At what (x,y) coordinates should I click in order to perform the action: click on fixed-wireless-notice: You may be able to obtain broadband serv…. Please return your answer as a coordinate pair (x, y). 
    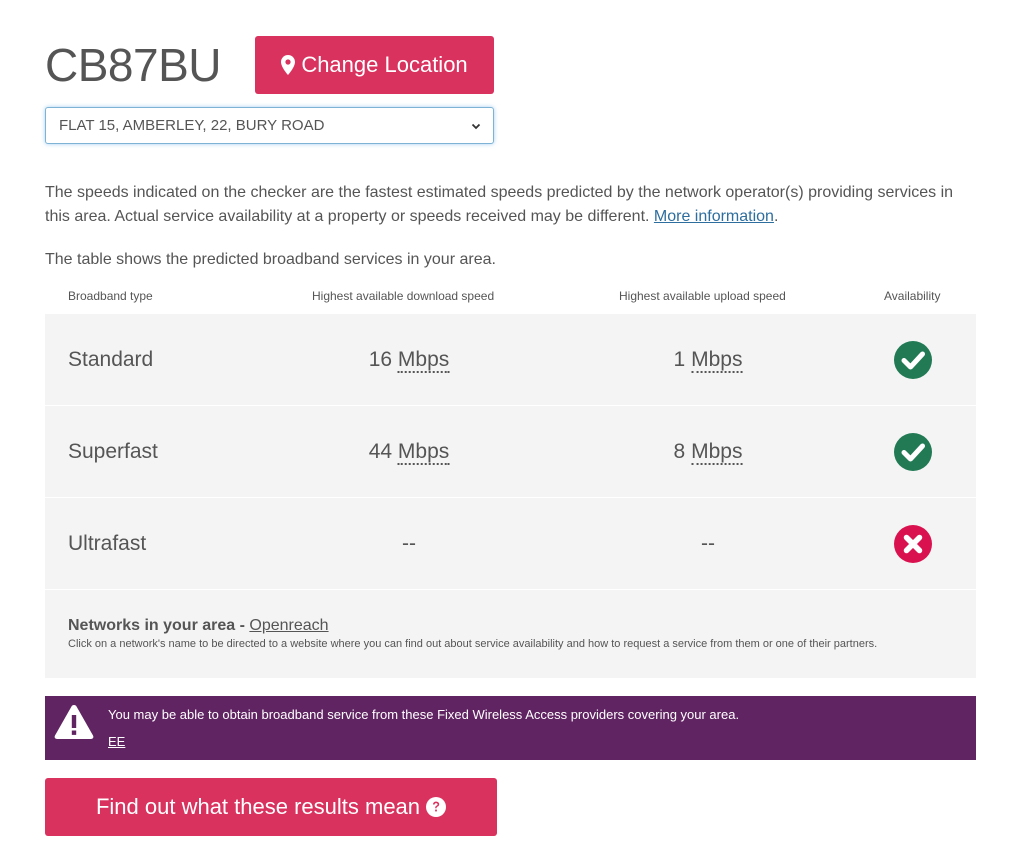
    Looking at the image, I should click on (510, 728).